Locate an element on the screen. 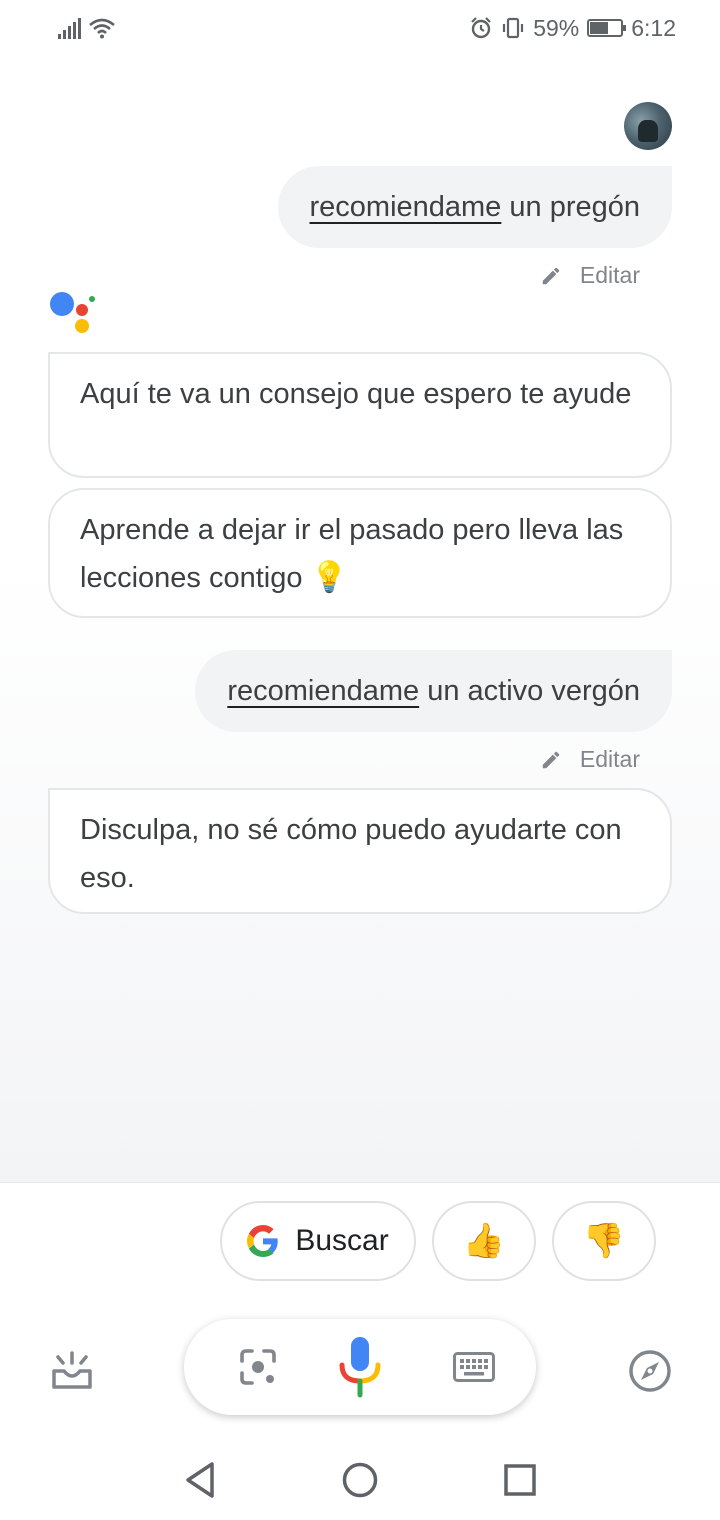 The width and height of the screenshot is (720, 1520). status-bar: 59% 6:12 is located at coordinates (360, 28).